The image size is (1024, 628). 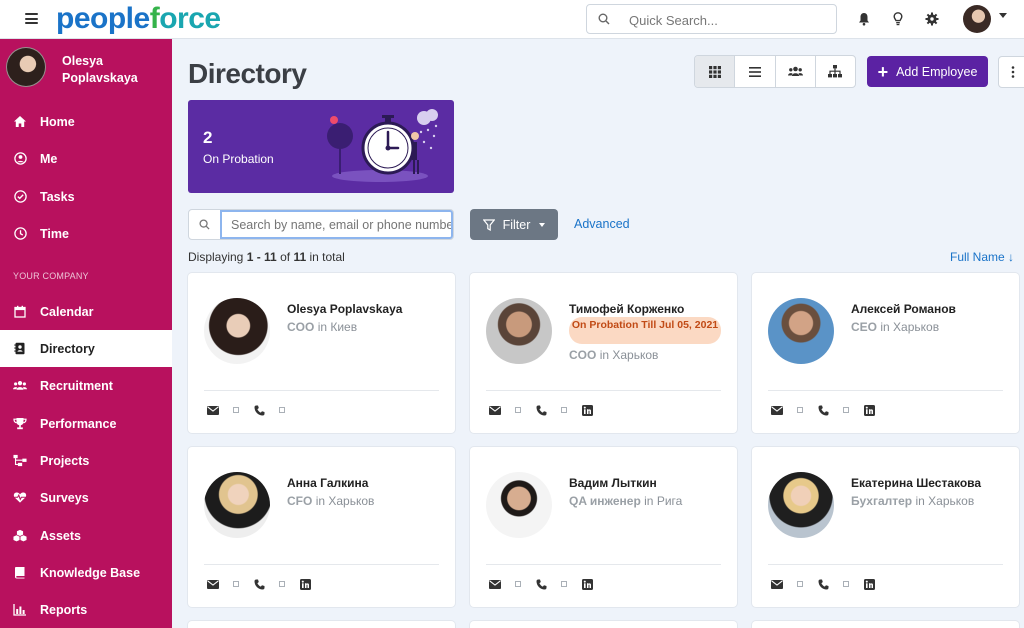 What do you see at coordinates (603, 527) in the screenshot?
I see `employee-card: Вадим Лыткин QA инженер in Рига` at bounding box center [603, 527].